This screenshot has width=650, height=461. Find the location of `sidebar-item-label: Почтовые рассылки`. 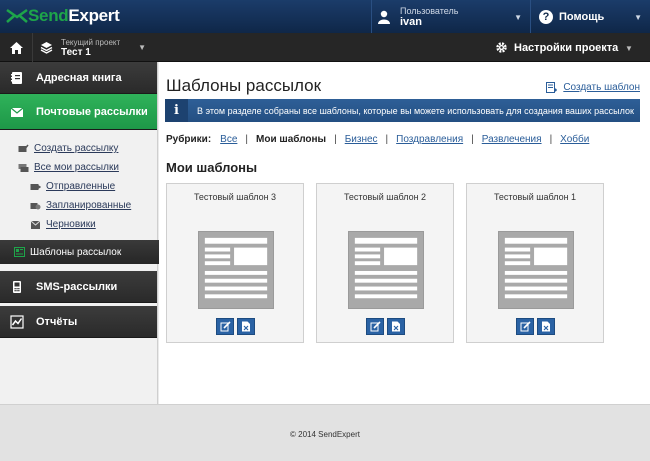

sidebar-item-label: Почтовые рассылки is located at coordinates (92, 111).